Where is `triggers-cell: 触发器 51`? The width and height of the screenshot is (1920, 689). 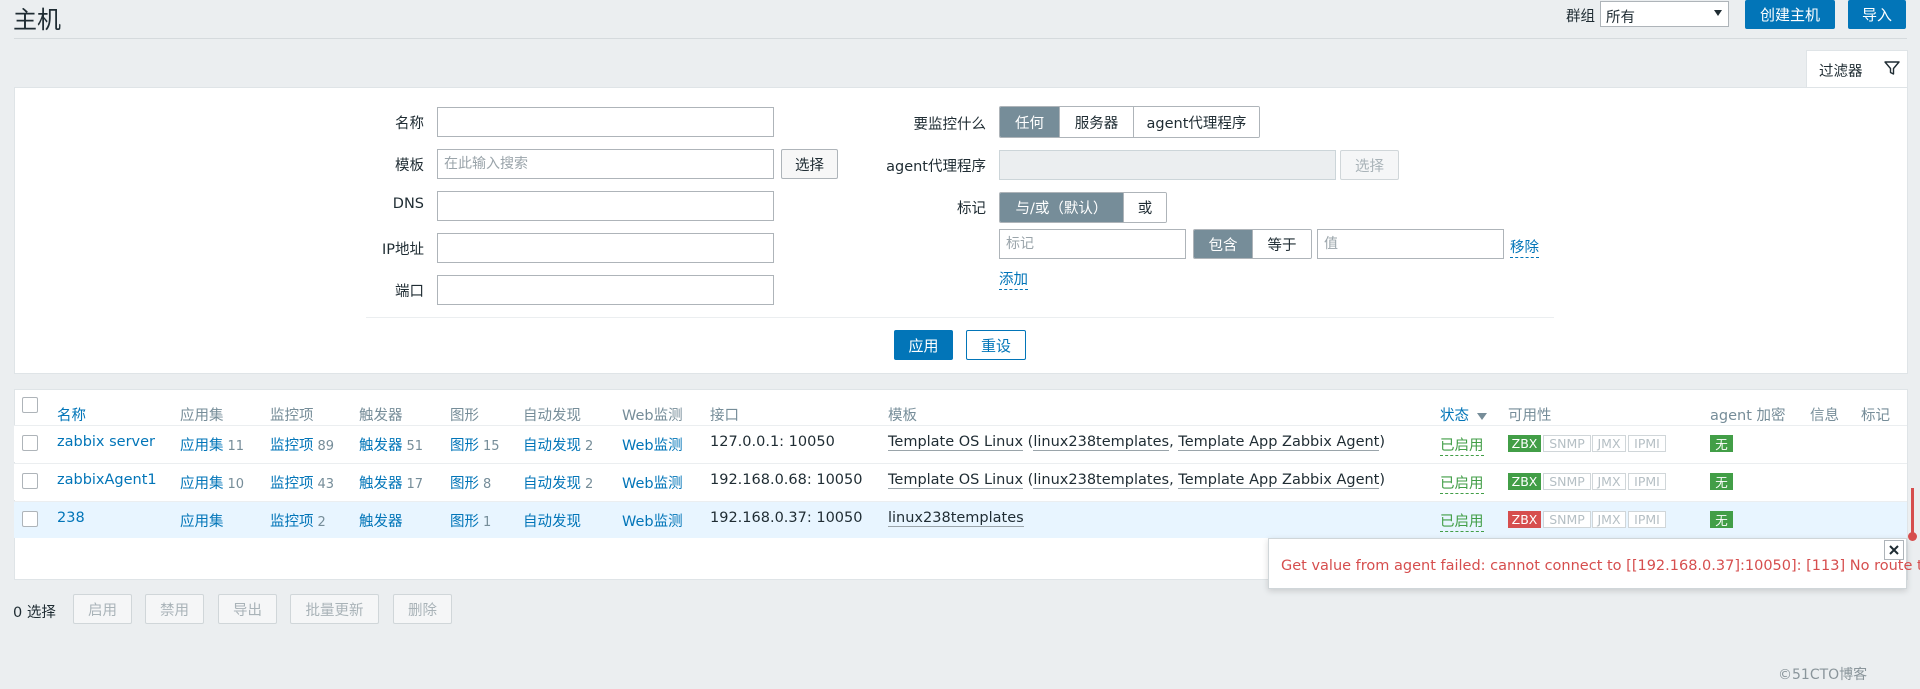
triggers-cell: 触发器 51 is located at coordinates (391, 444).